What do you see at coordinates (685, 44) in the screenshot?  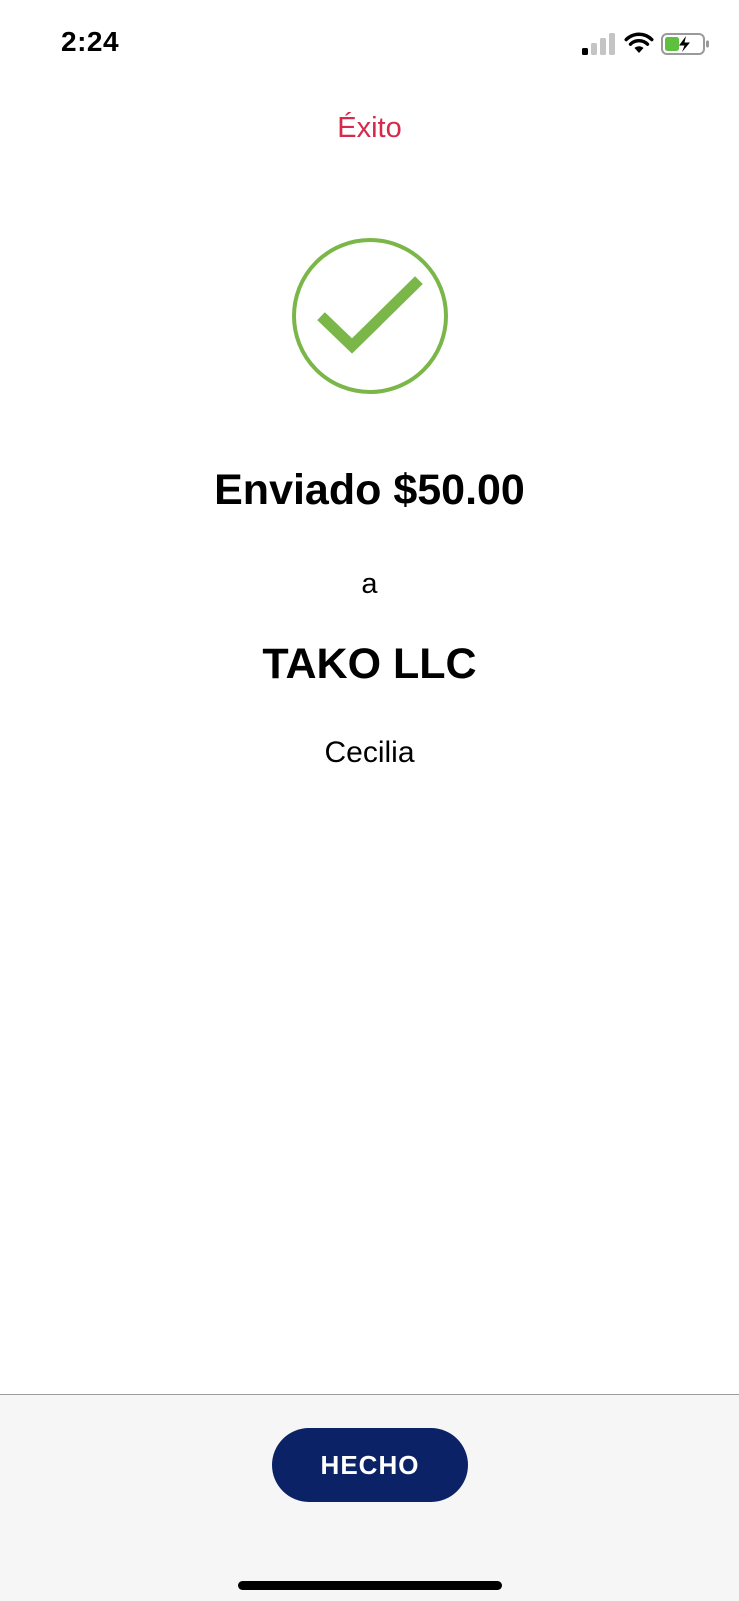 I see `battery-charging-icon` at bounding box center [685, 44].